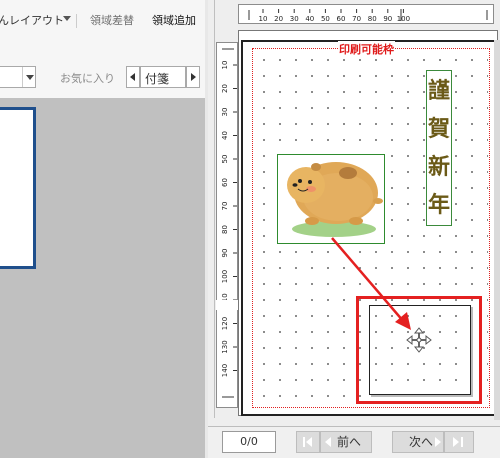 Image resolution: width=500 pixels, height=458 pixels. Describe the element at coordinates (87, 78) in the screenshot. I see `favorites-label: お気に入り` at that location.